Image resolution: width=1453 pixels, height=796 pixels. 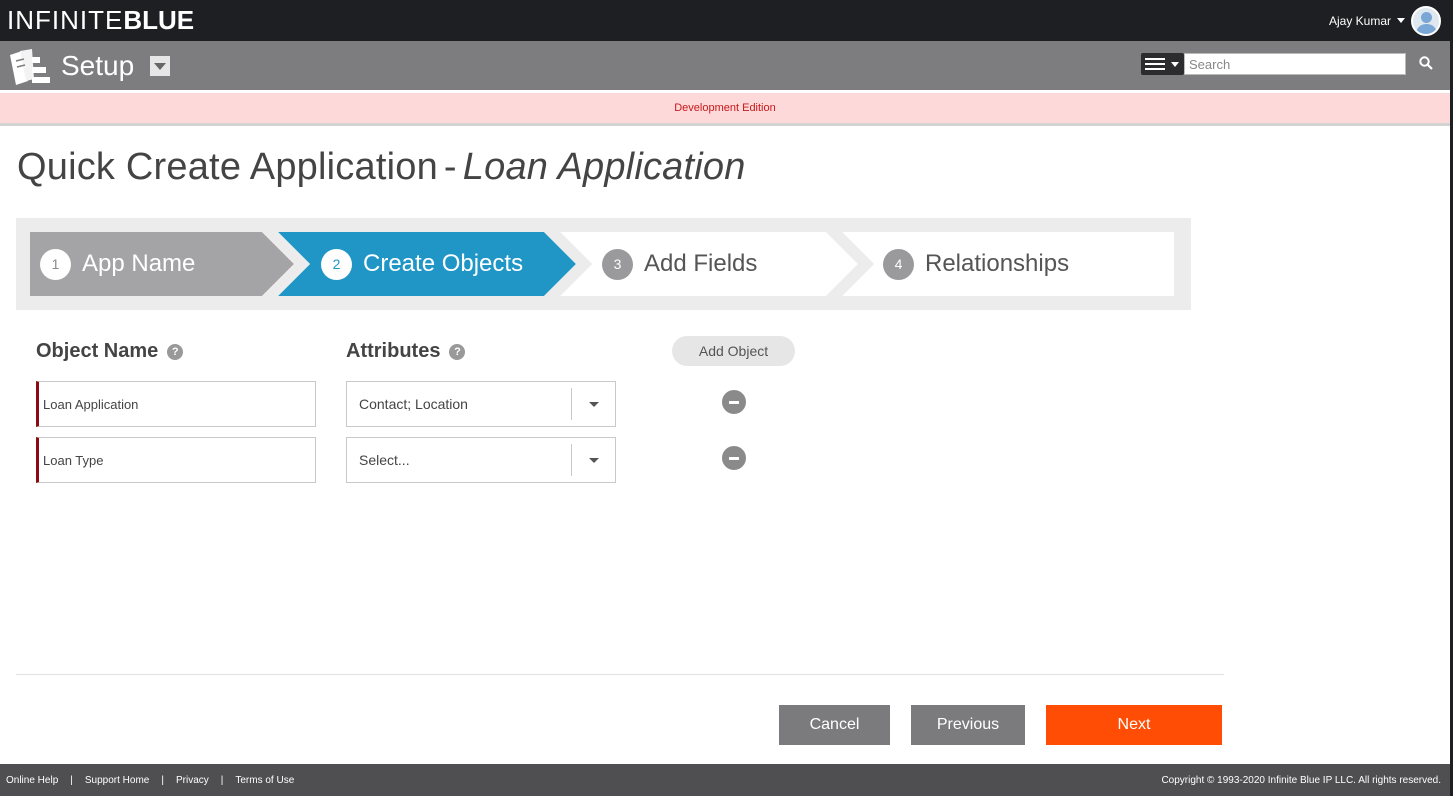 I want to click on setup-dropdown-button, so click(x=160, y=66).